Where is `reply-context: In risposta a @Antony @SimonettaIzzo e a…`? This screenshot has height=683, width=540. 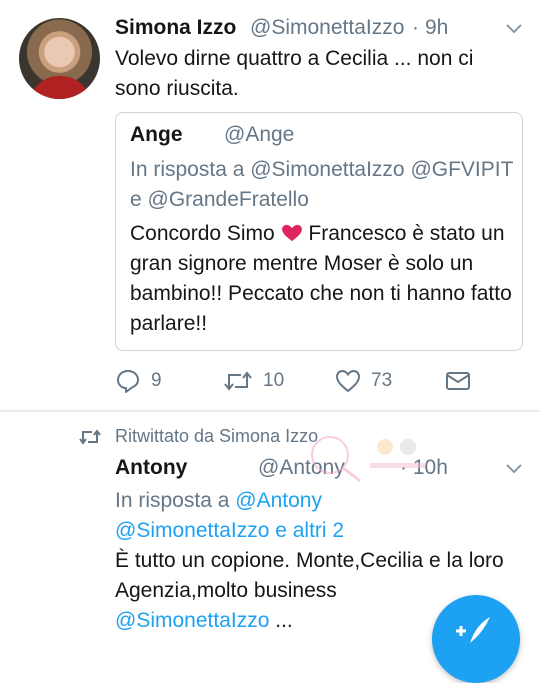
reply-context: In risposta a @Antony @SimonettaIzzo e a… is located at coordinates (315, 516).